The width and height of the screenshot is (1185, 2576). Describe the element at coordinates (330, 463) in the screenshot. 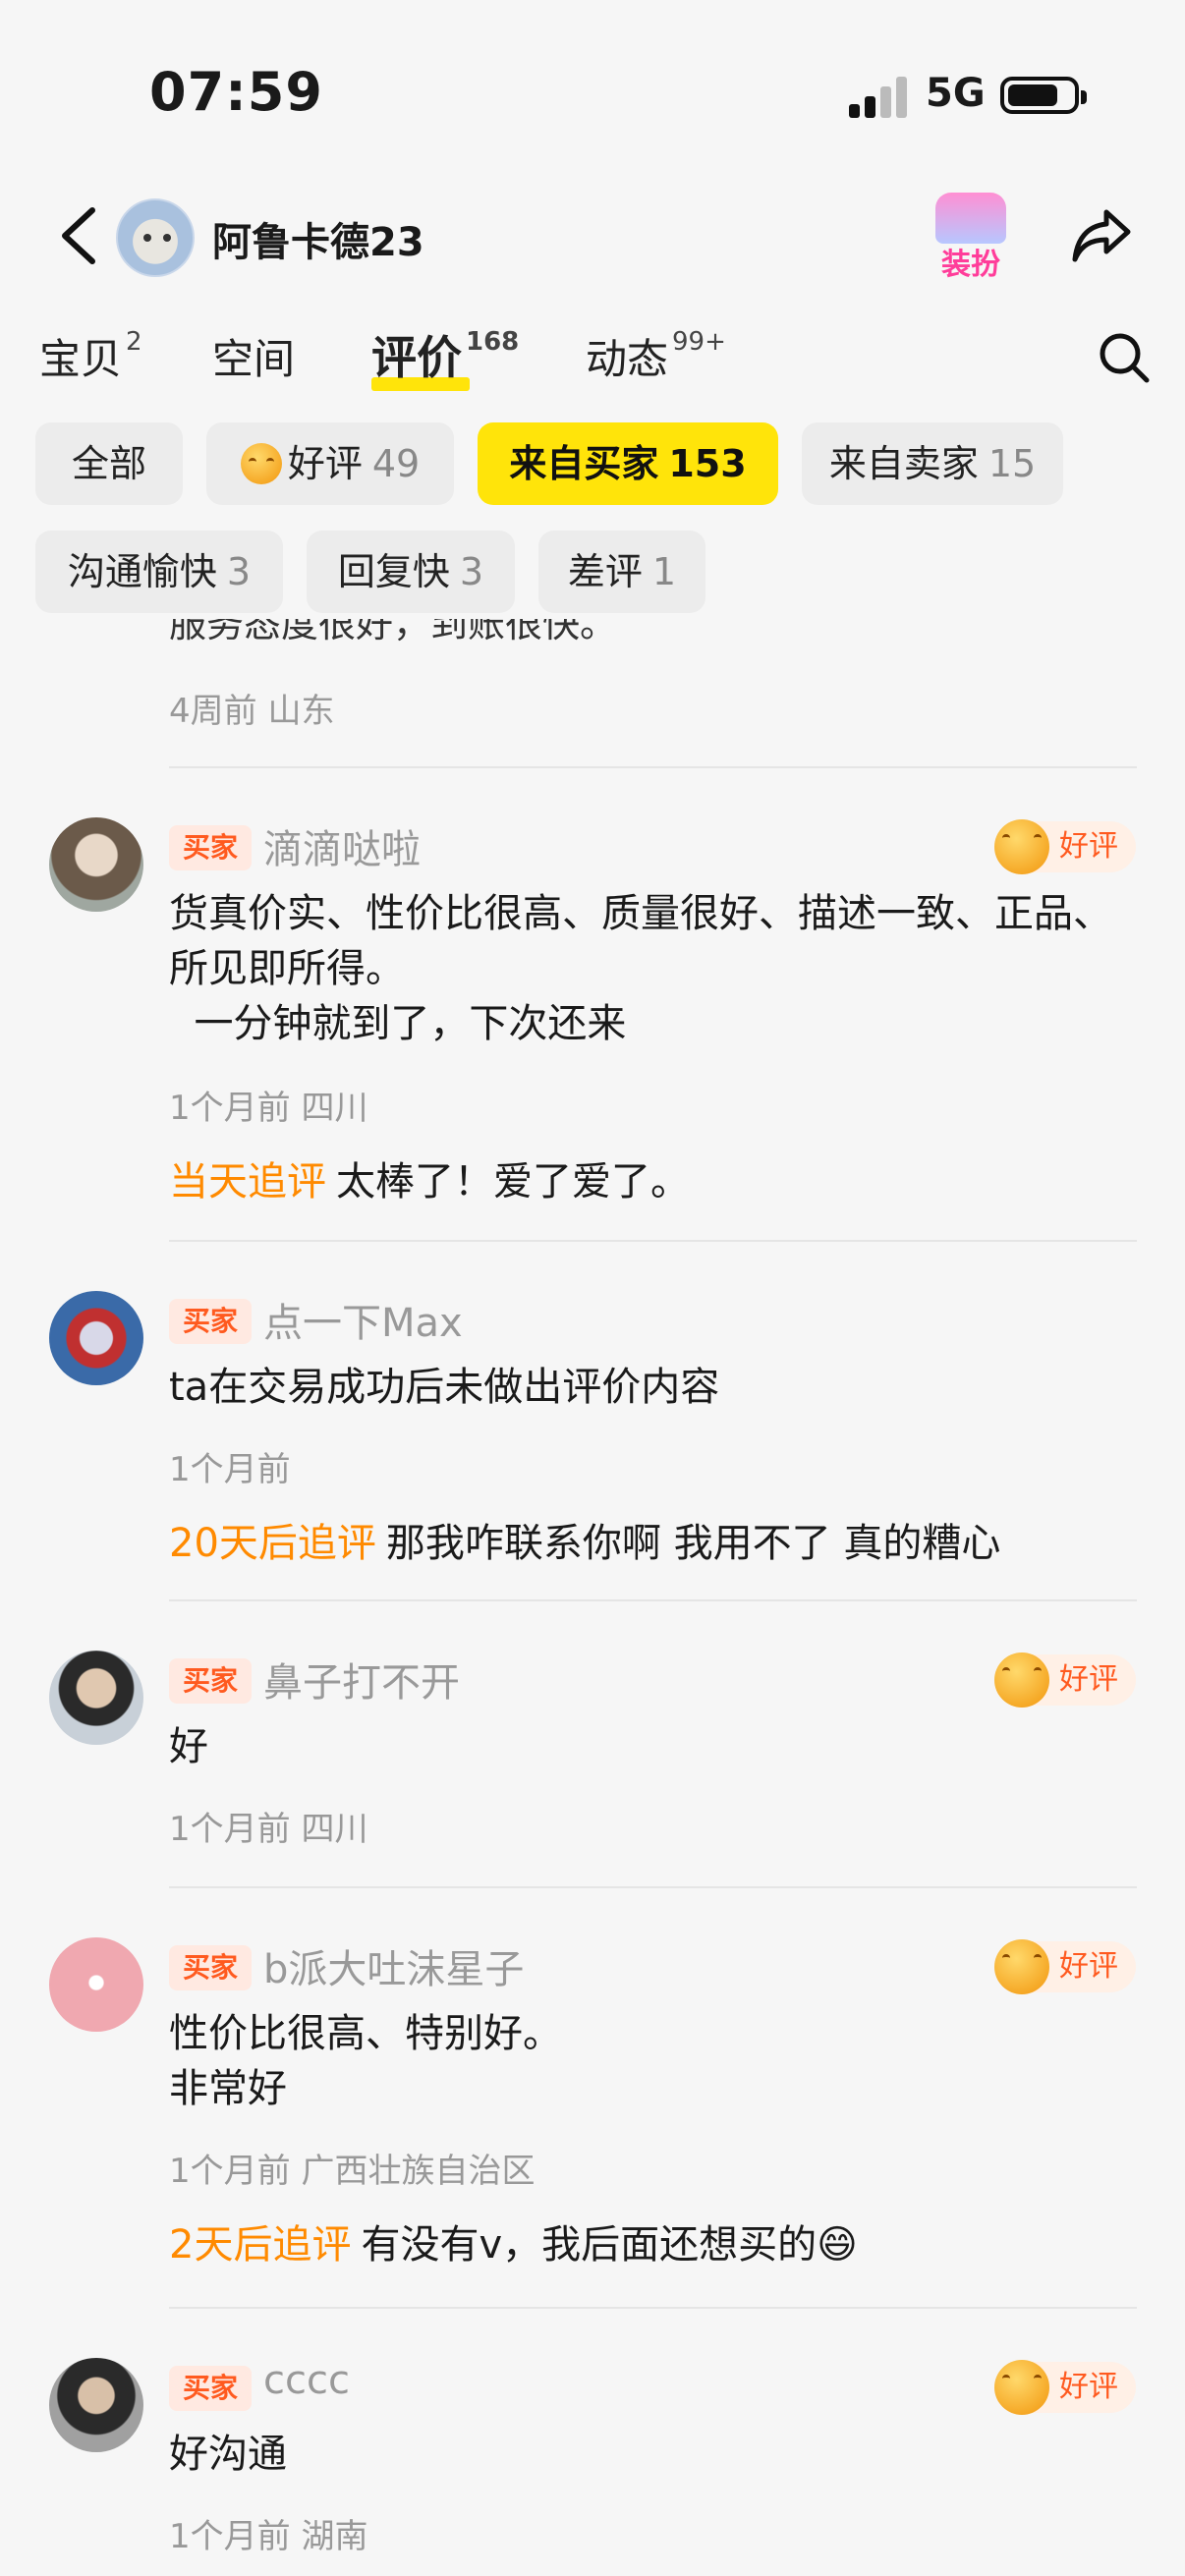

I see `filter-good: 好评 49` at that location.